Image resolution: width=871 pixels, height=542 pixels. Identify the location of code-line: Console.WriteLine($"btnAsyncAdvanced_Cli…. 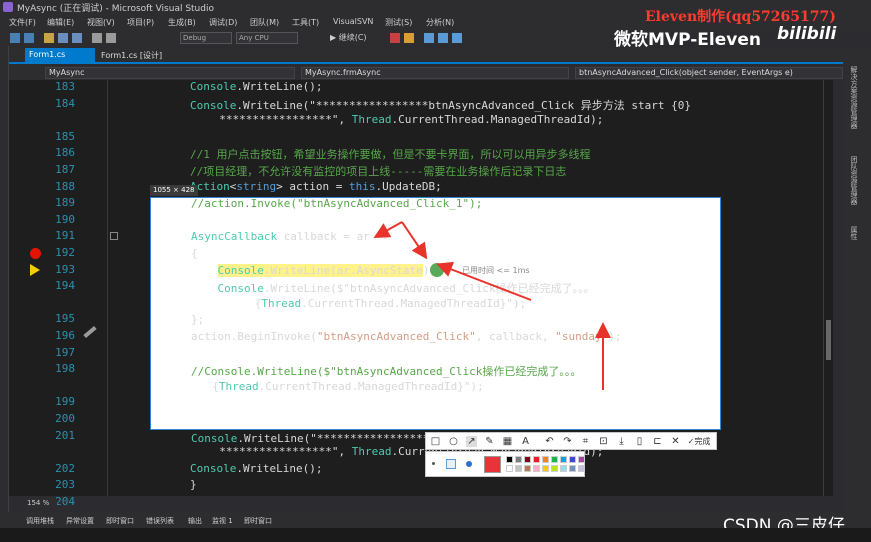
(393, 288).